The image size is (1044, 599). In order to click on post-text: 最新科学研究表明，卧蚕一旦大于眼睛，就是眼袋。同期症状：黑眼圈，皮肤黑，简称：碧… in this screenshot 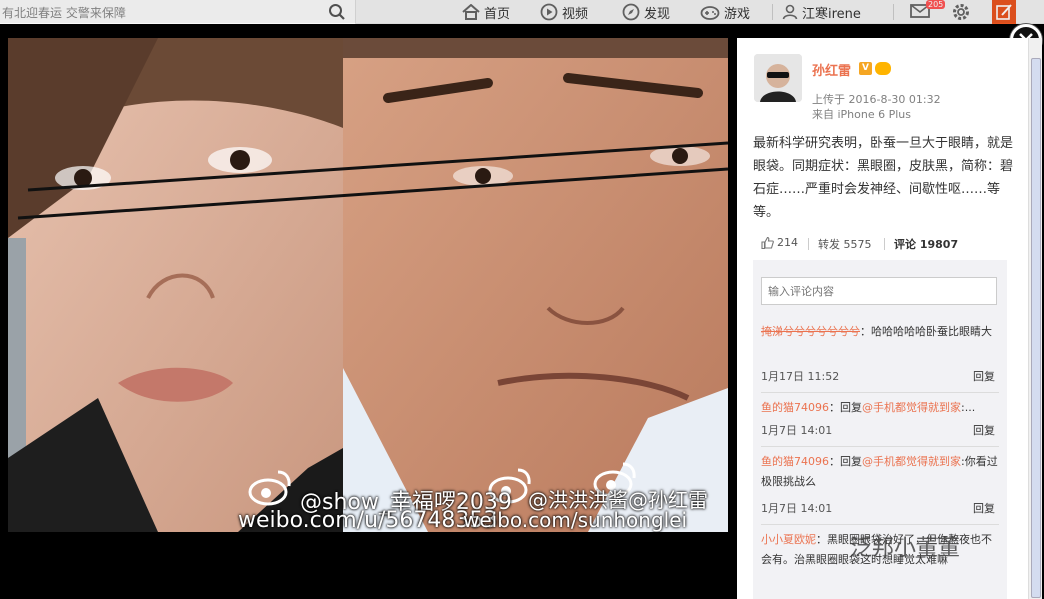, I will do `click(883, 178)`.